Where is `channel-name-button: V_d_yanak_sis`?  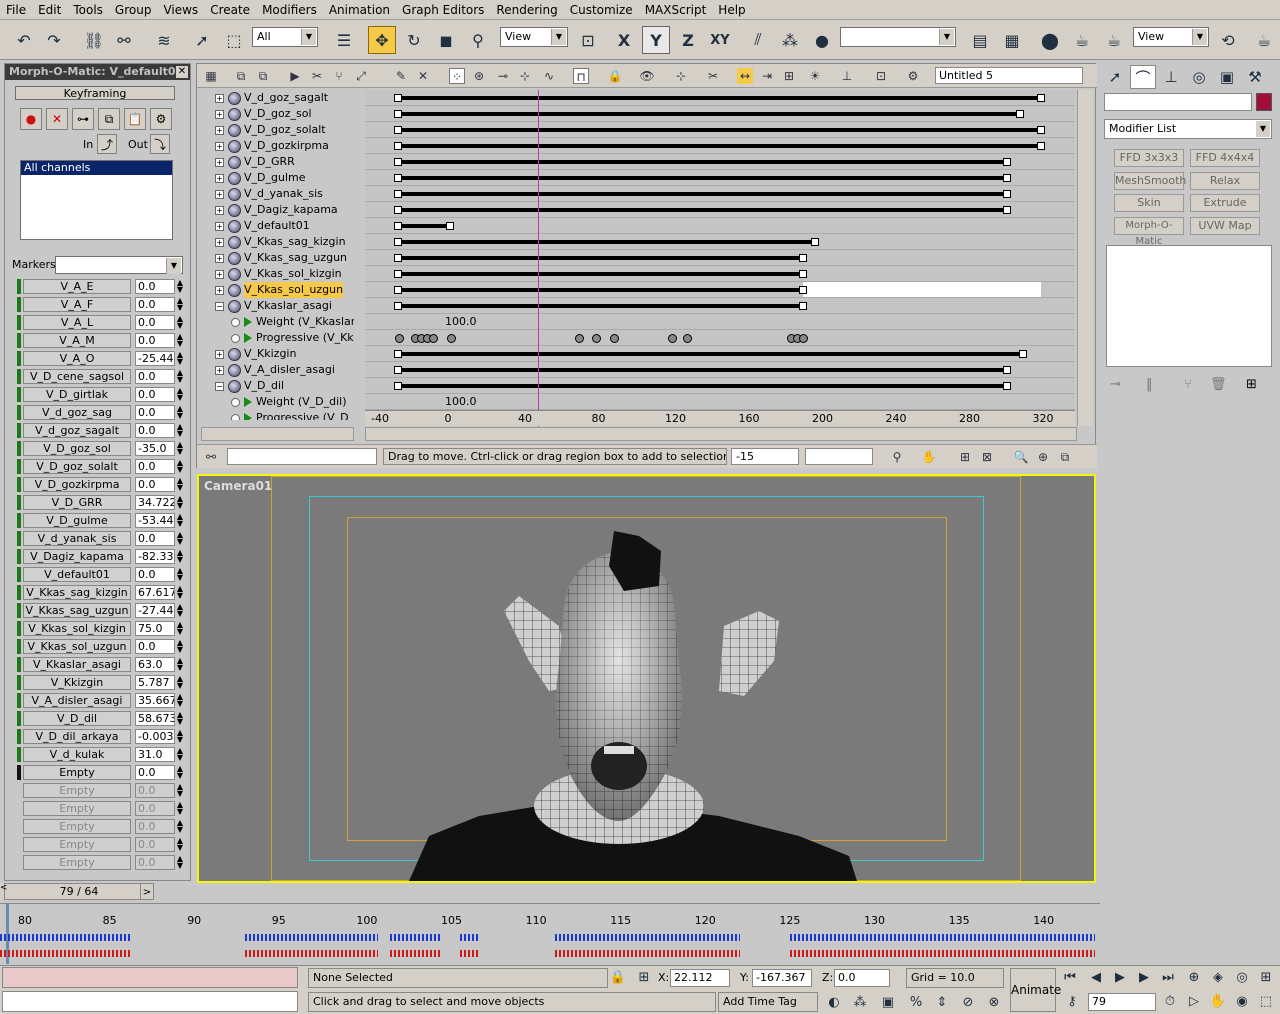
channel-name-button: V_d_yanak_sis is located at coordinates (77, 538).